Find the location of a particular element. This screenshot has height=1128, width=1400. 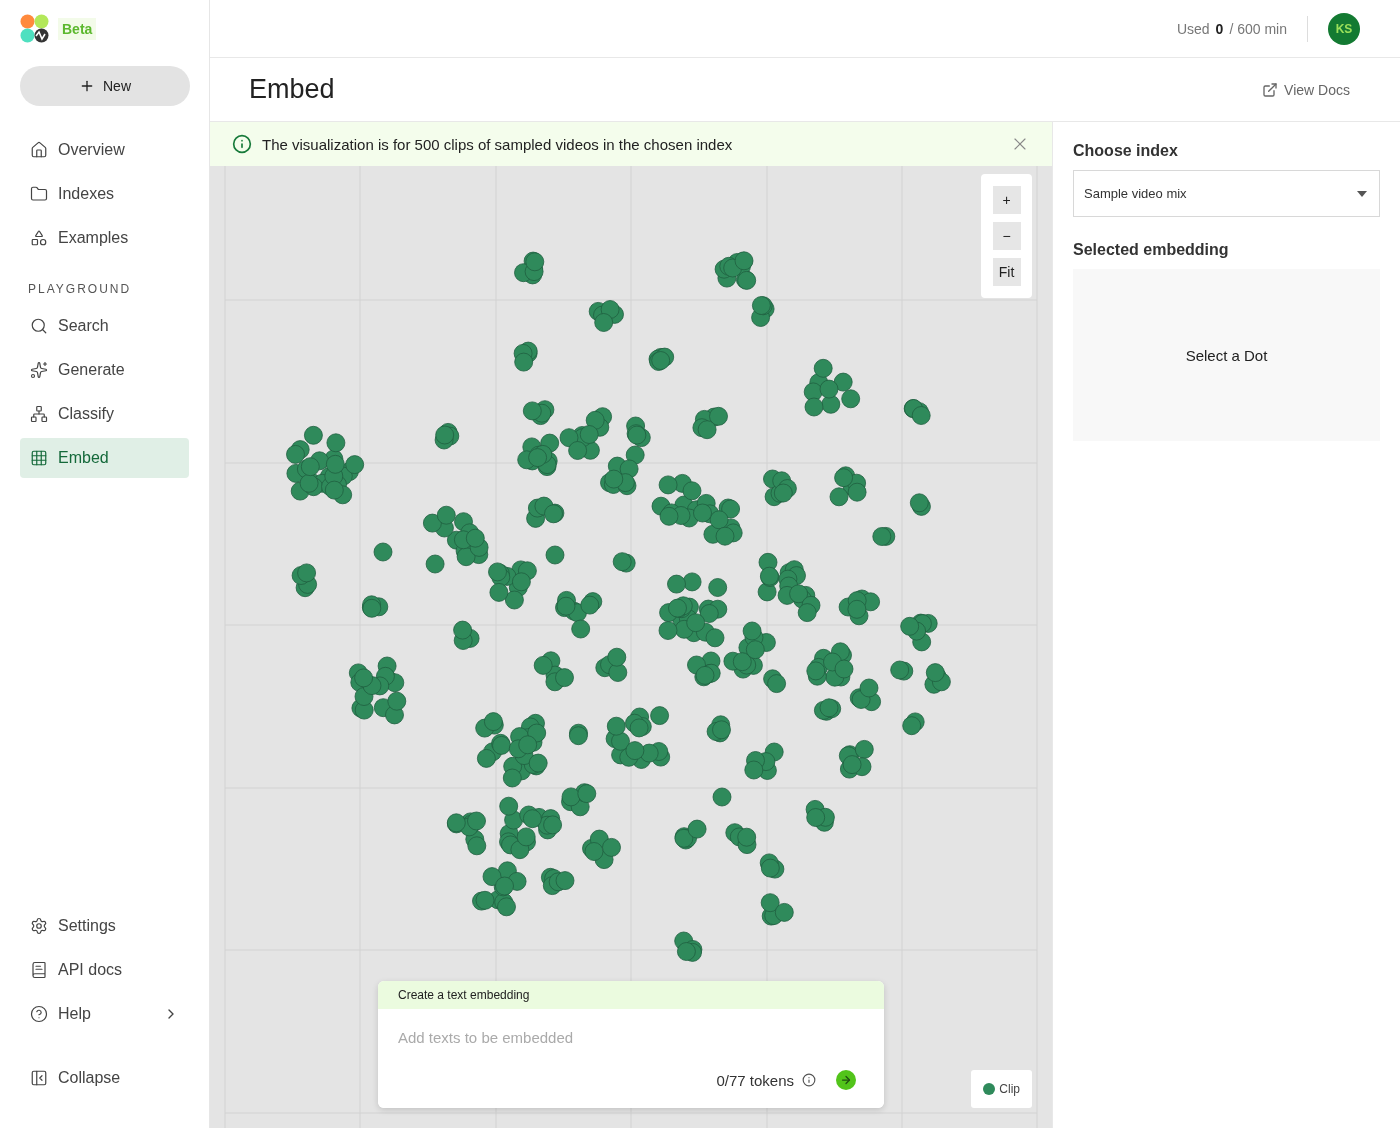

nav-item: Classify is located at coordinates (104, 414).